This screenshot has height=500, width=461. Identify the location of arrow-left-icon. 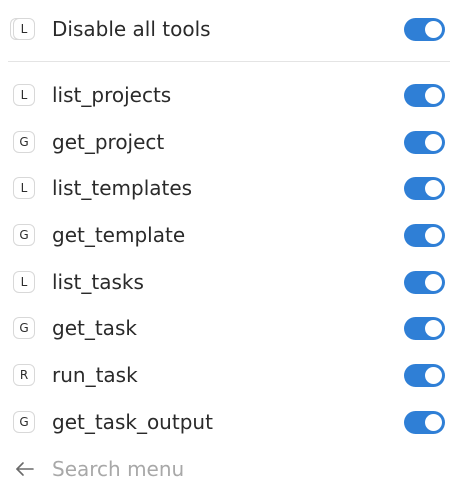
(25, 469).